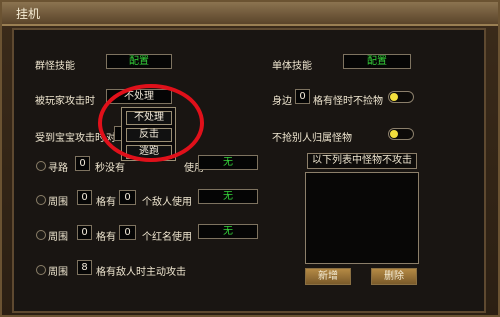  I want to click on auto-attack-range-input: 8, so click(84, 267).